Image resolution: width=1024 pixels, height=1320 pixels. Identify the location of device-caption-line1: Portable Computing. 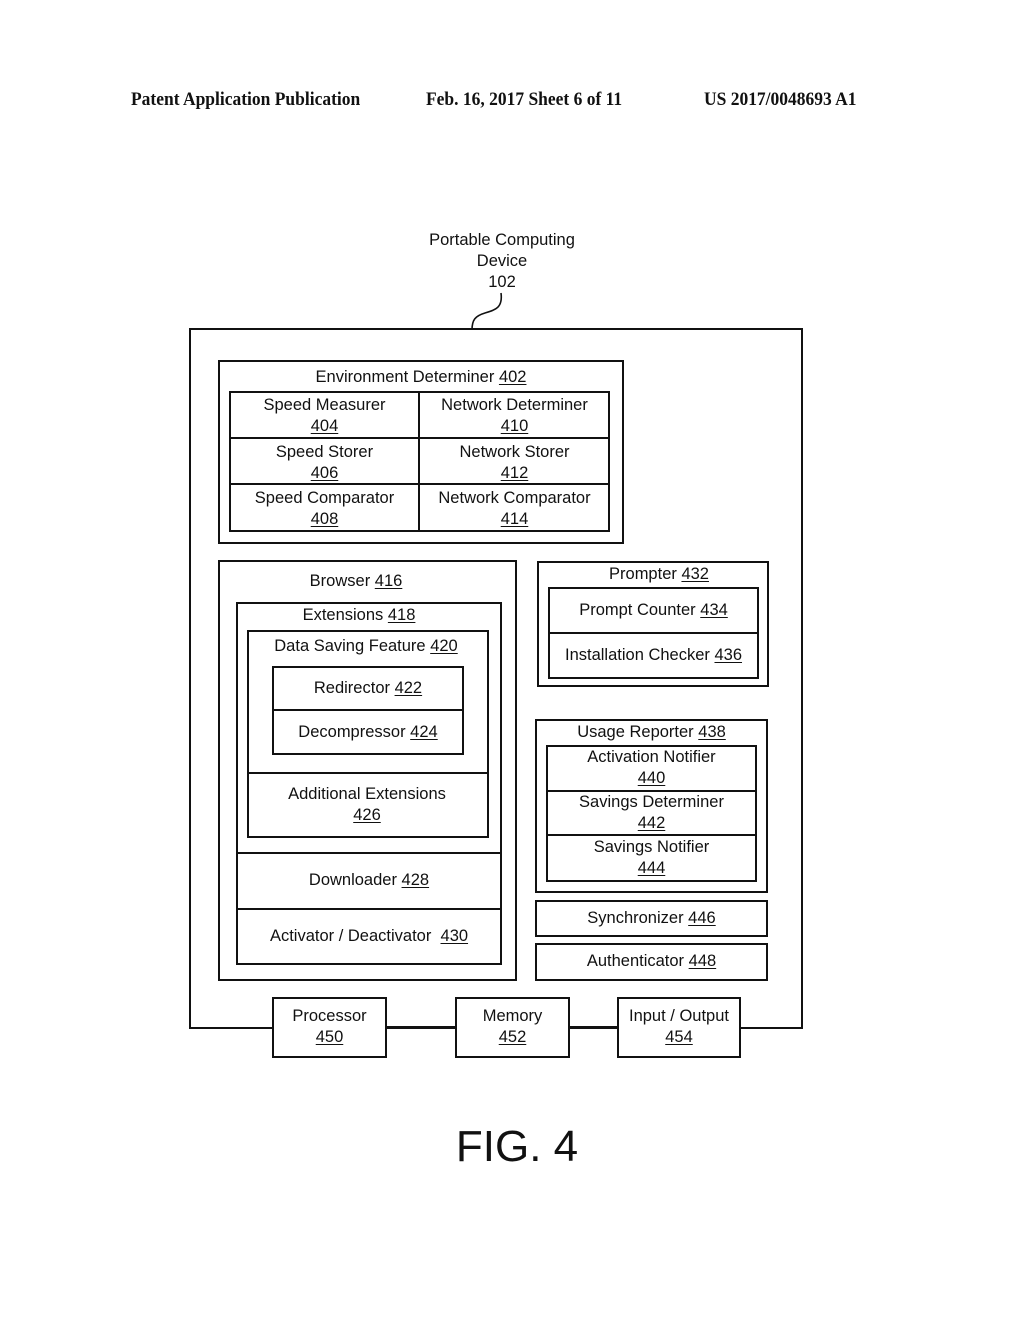
(502, 240).